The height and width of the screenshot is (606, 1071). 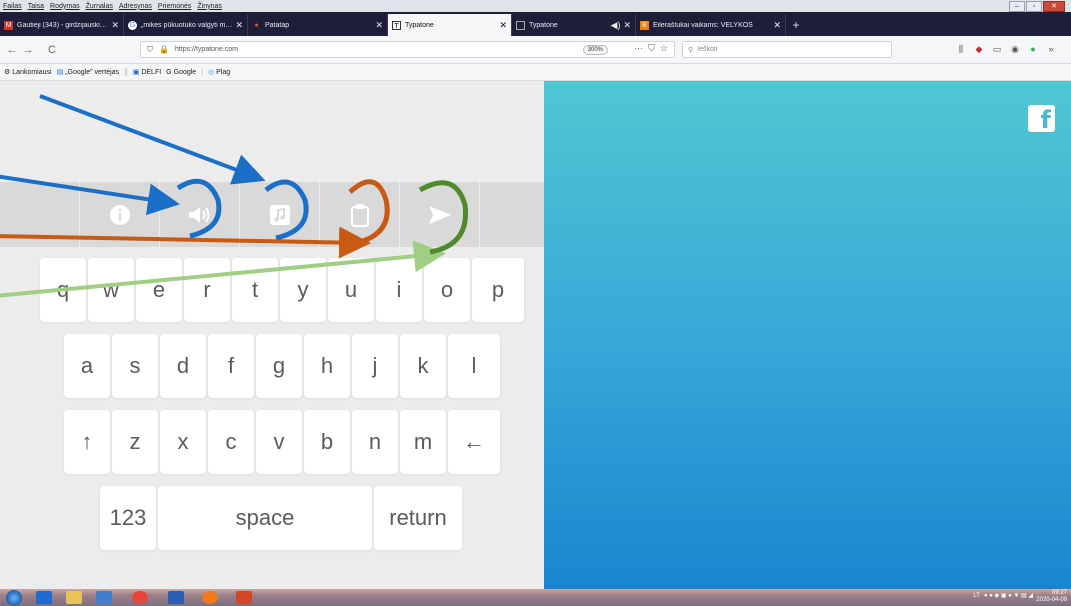 What do you see at coordinates (1051, 49) in the screenshot?
I see `overflow-icon: »` at bounding box center [1051, 49].